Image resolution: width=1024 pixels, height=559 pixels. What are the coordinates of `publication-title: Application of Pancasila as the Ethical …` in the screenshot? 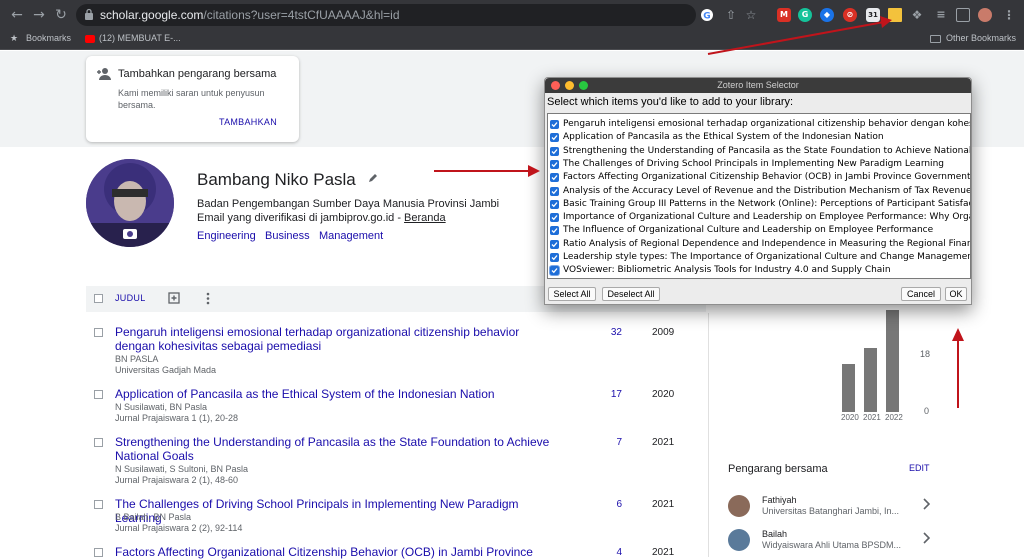 It's located at (335, 394).